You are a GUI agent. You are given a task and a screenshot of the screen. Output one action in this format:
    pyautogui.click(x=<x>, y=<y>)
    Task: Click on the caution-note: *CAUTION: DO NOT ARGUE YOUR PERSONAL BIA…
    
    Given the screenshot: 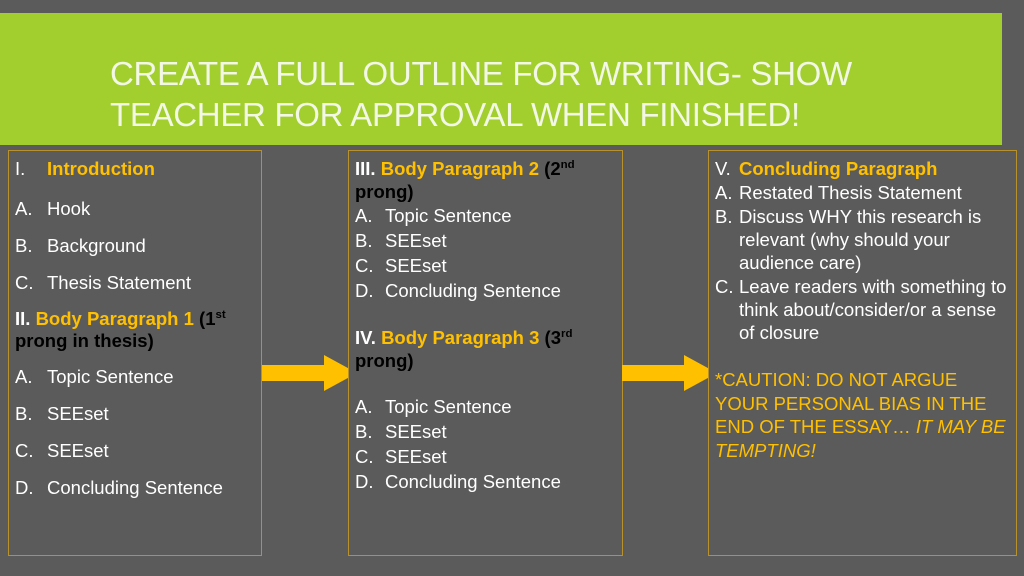 What is the action you would take?
    pyautogui.click(x=862, y=415)
    